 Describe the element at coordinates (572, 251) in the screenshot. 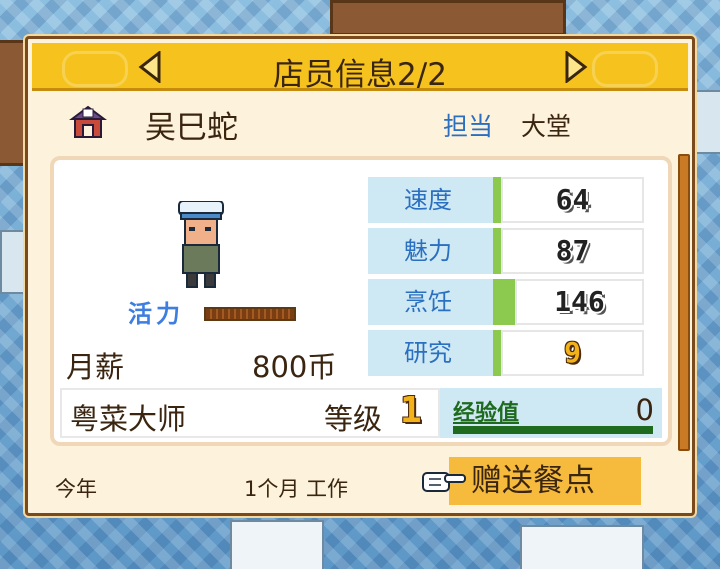

I see `stat-value: 87` at that location.